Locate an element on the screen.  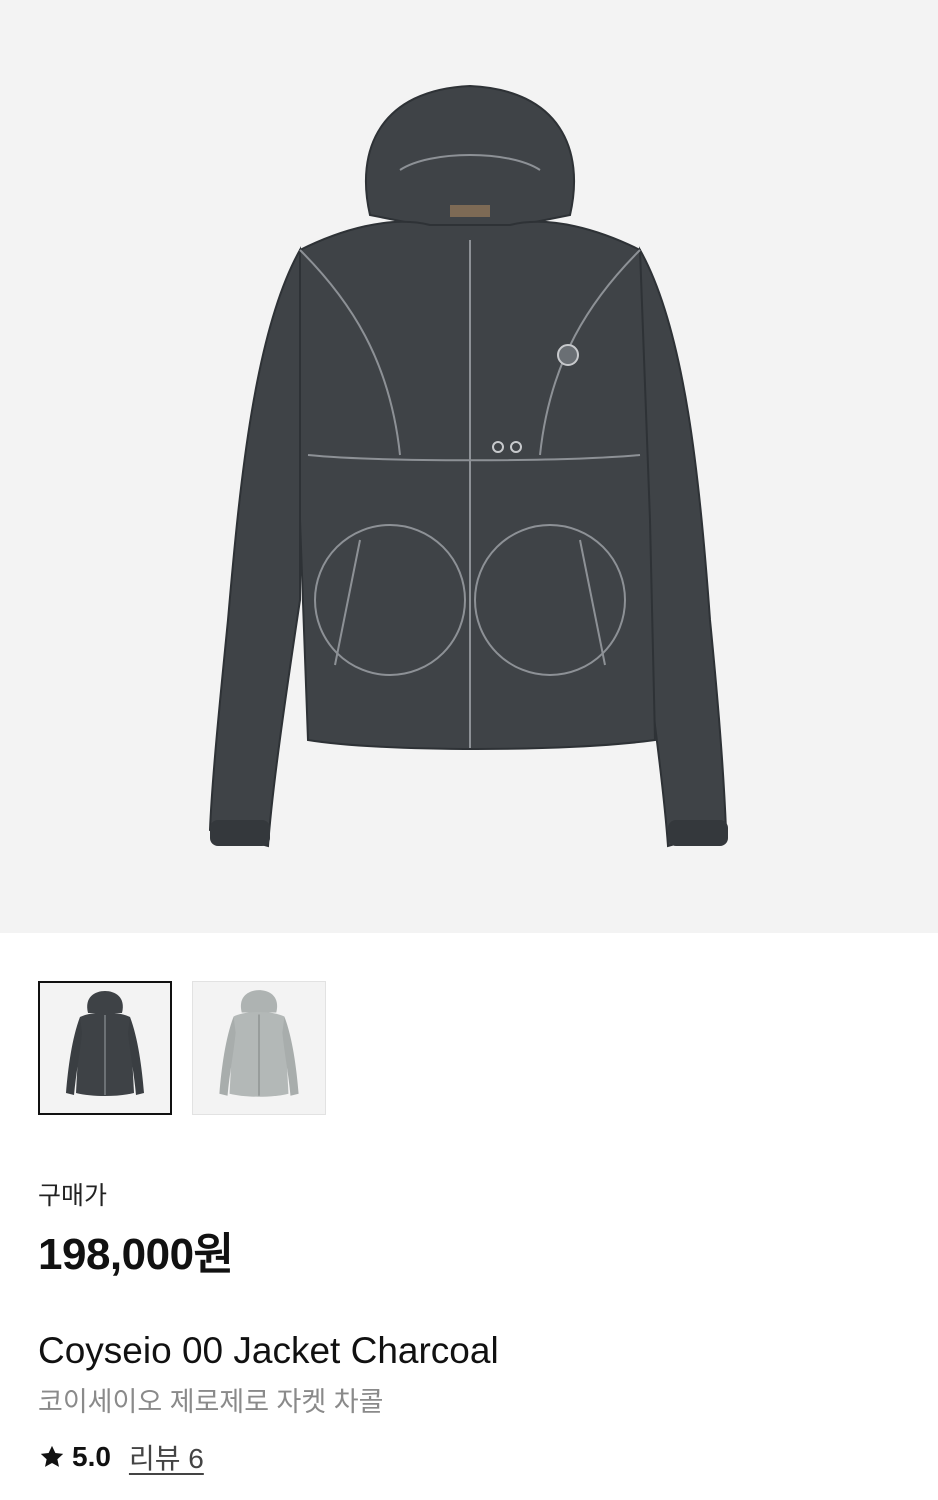
star-icon is located at coordinates (52, 1456).